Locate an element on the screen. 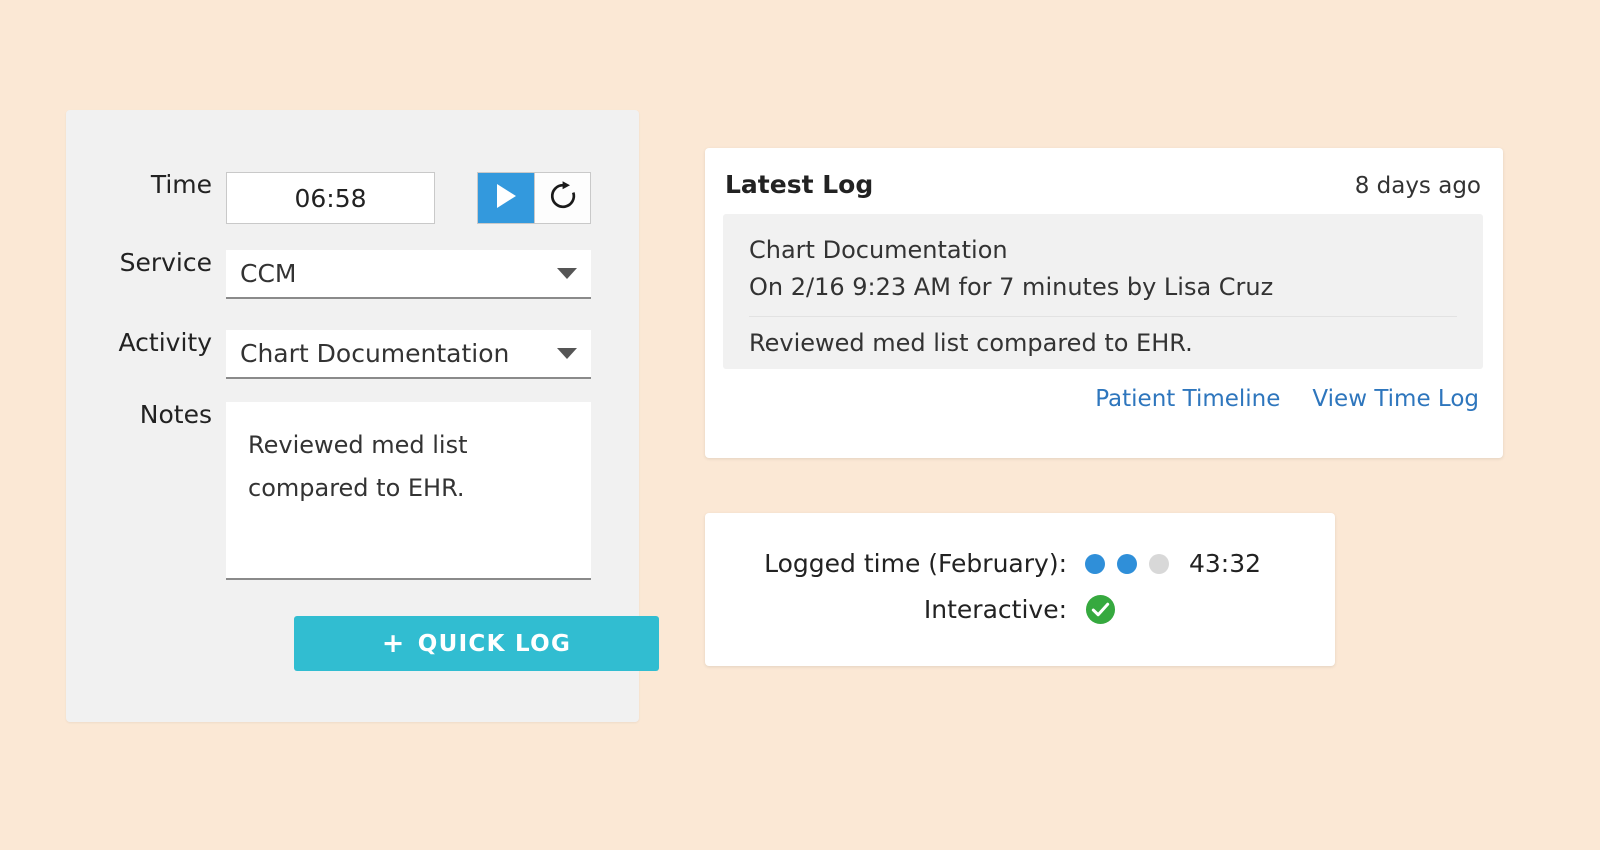 Image resolution: width=1600 pixels, height=850 pixels. divider is located at coordinates (1103, 317).